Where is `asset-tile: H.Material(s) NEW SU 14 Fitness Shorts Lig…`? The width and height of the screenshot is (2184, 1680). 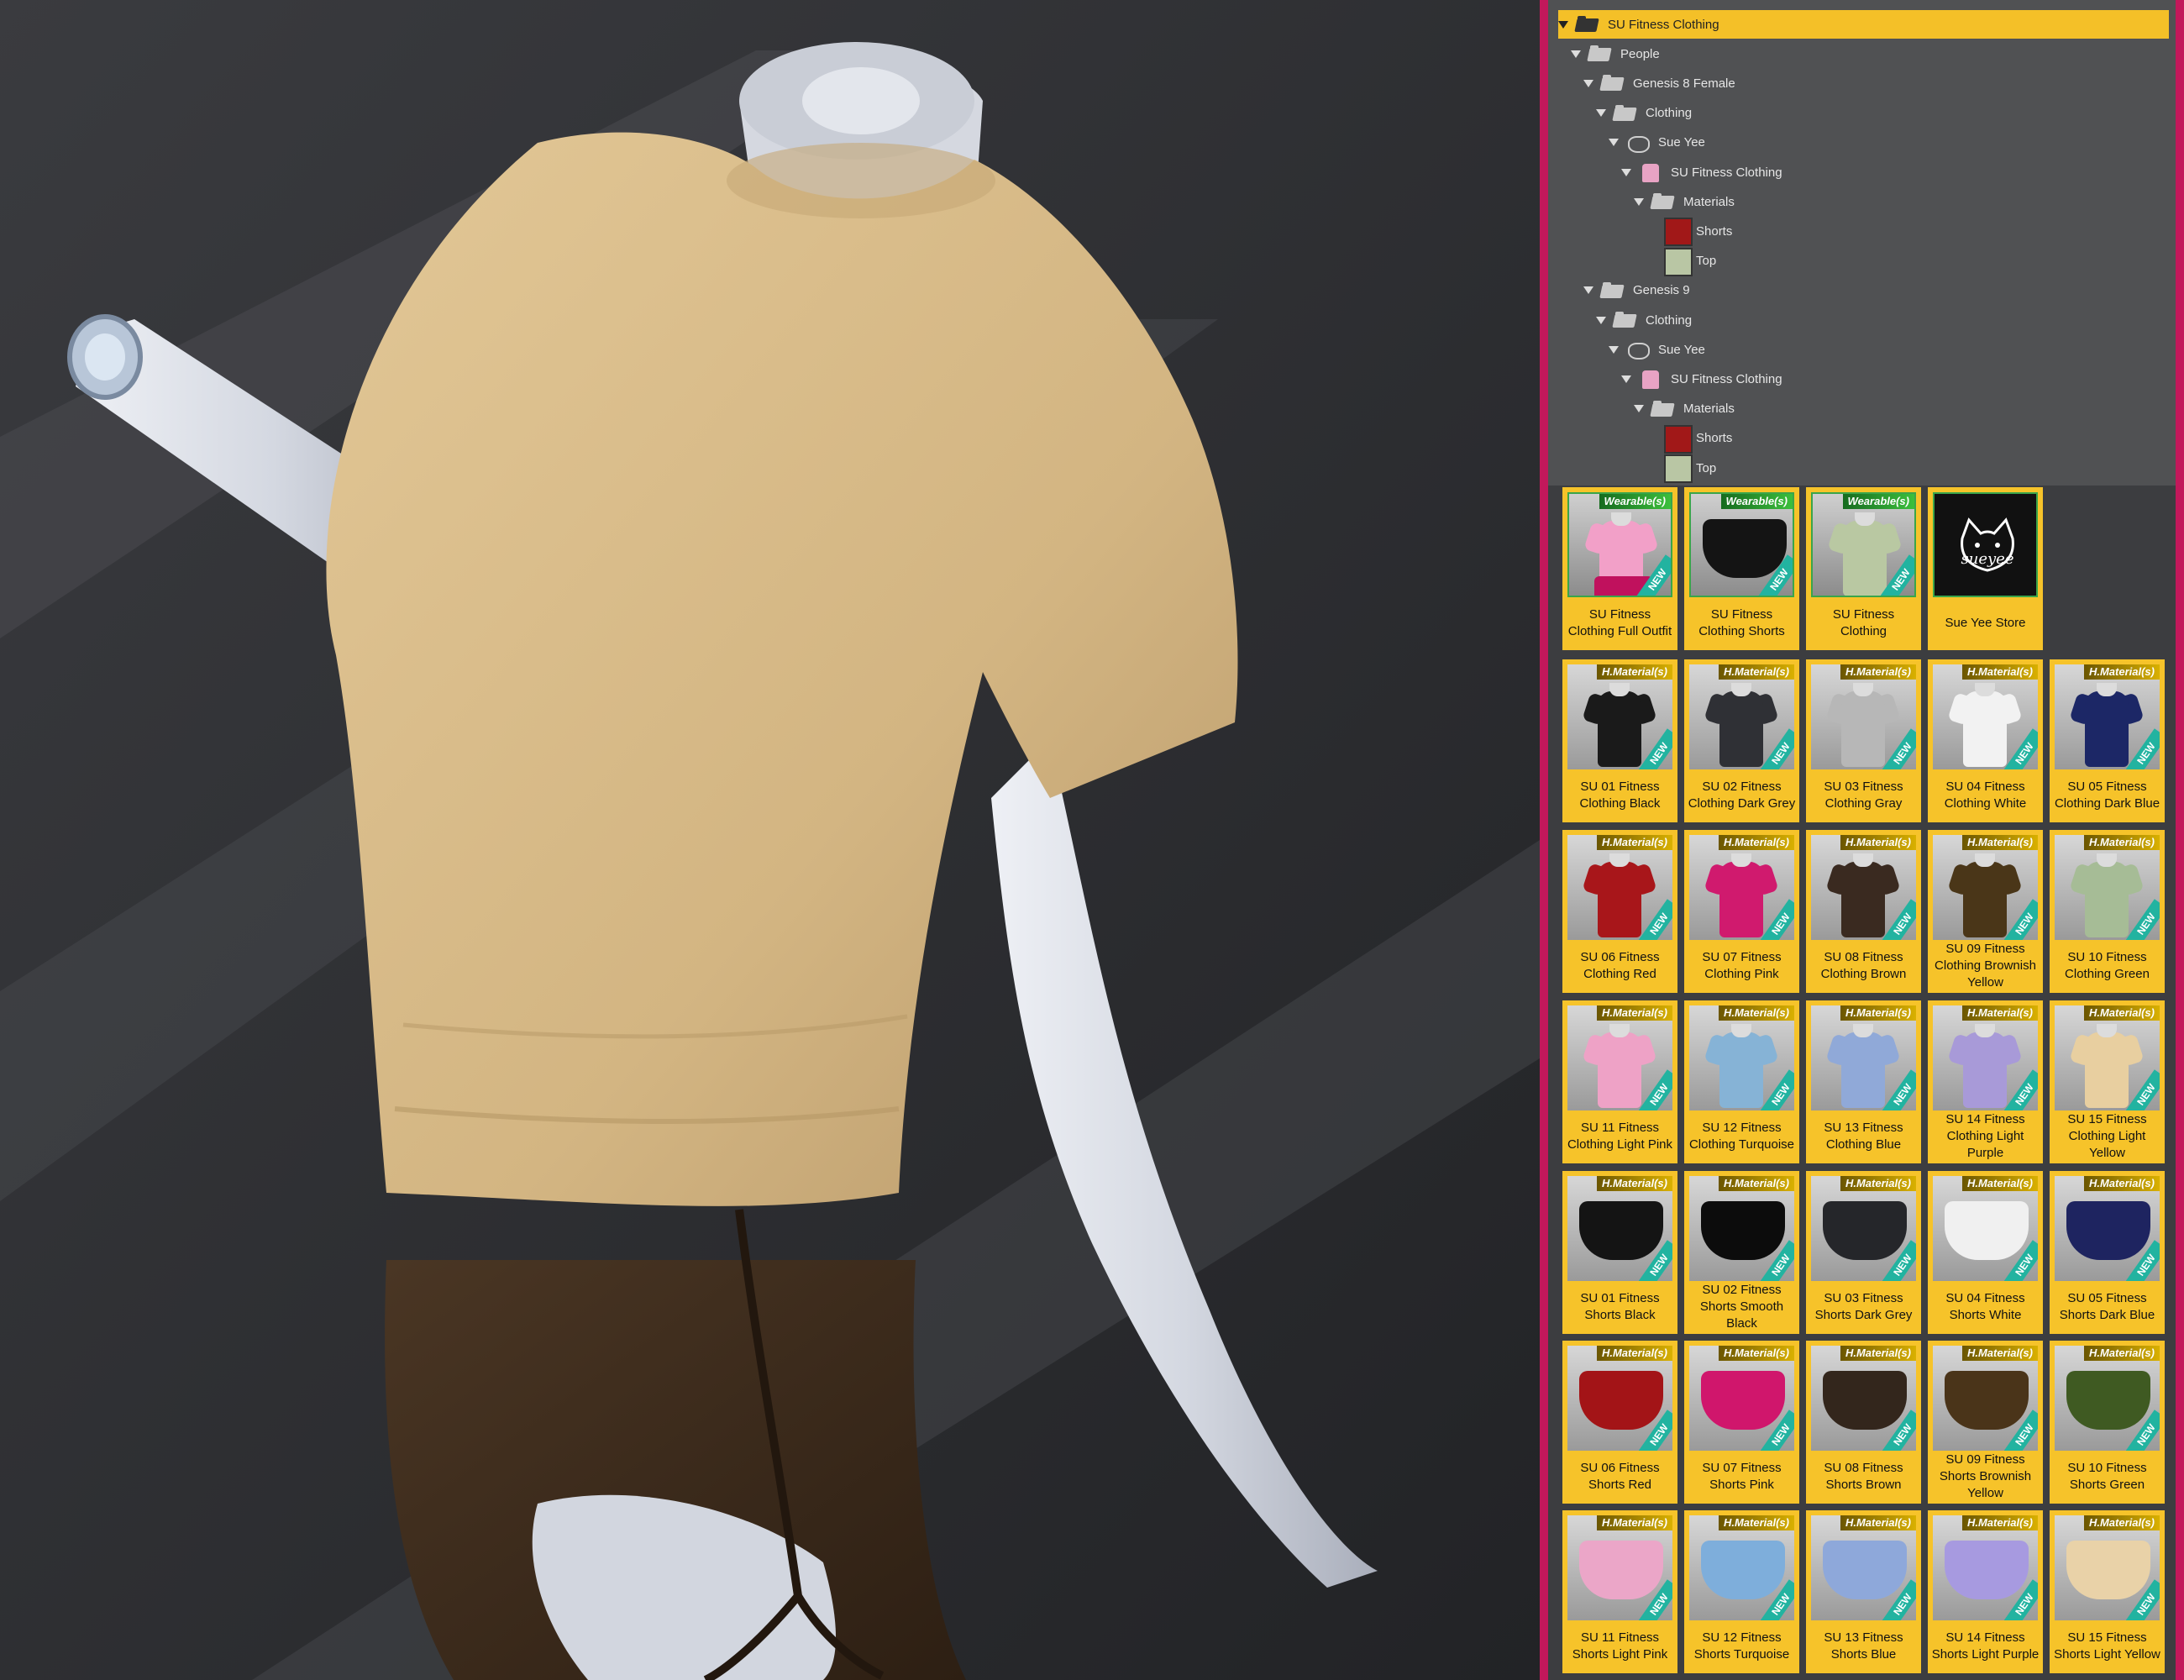
asset-tile: H.Material(s) NEW SU 14 Fitness Shorts Lig… is located at coordinates (1985, 1591).